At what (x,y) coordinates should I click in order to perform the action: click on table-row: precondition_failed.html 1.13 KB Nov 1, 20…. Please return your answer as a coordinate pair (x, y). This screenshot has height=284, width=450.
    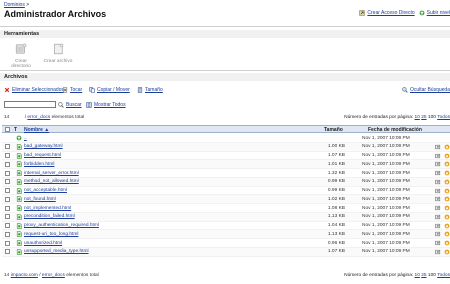
    Looking at the image, I should click on (226, 217).